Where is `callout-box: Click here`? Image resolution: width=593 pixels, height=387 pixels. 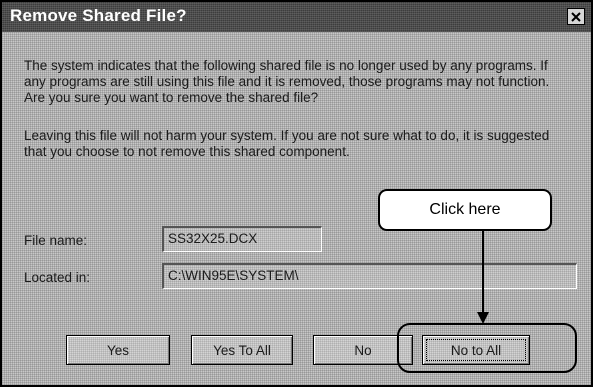
callout-box: Click here is located at coordinates (465, 210).